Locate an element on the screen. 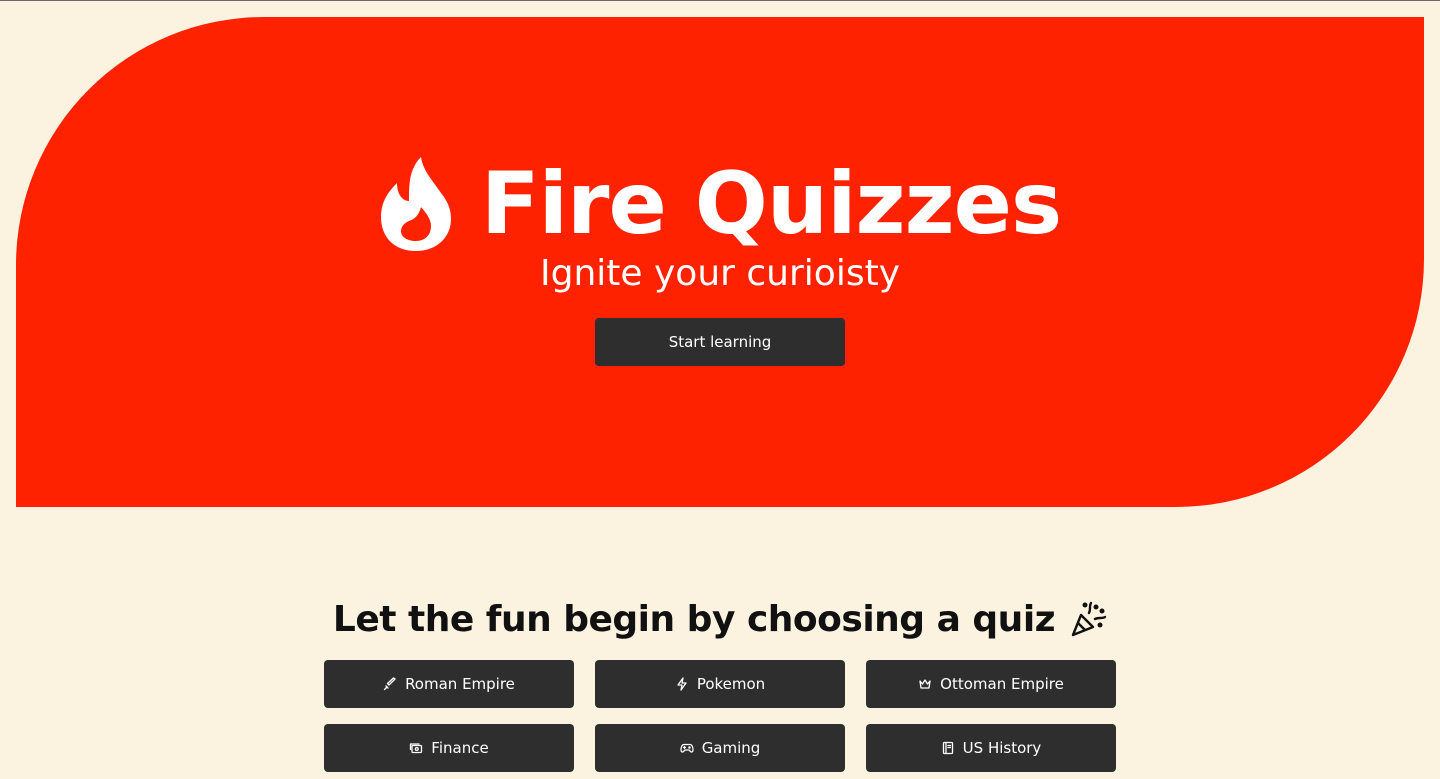 This screenshot has width=1440, height=779. lightning-icon is located at coordinates (682, 684).